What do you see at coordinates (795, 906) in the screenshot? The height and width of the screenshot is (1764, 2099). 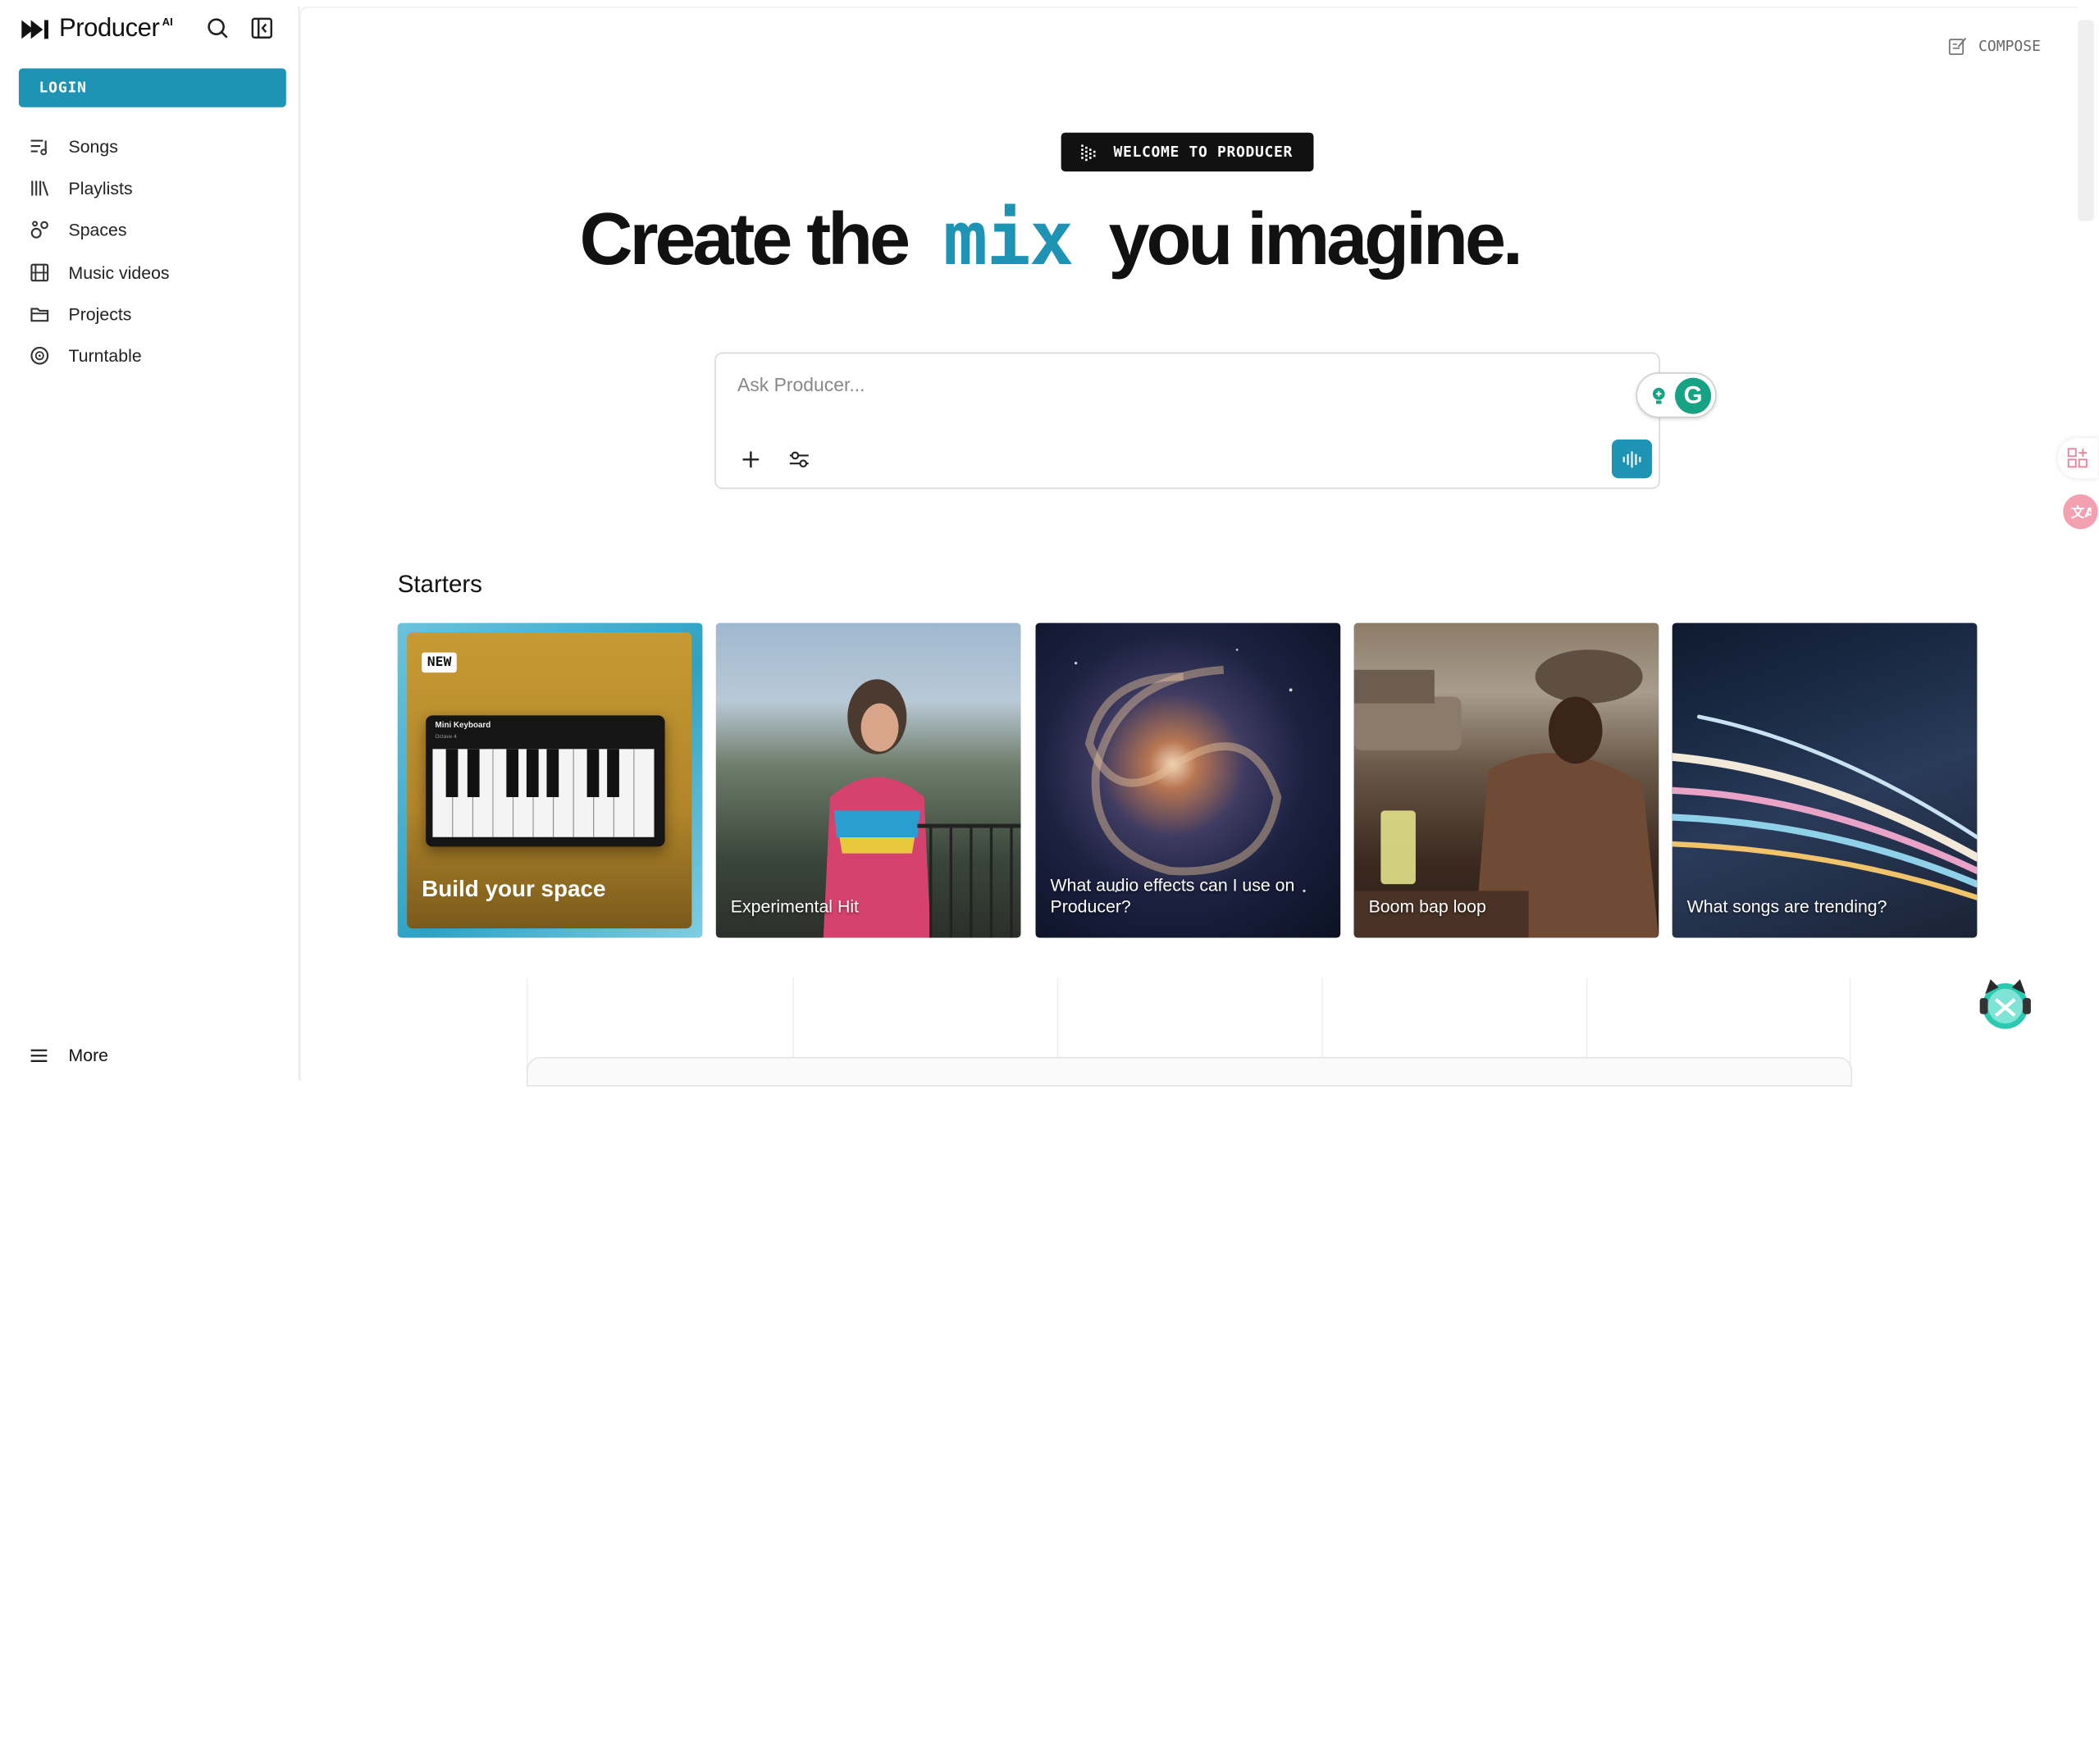 I see `card-label: Experimental Hit` at bounding box center [795, 906].